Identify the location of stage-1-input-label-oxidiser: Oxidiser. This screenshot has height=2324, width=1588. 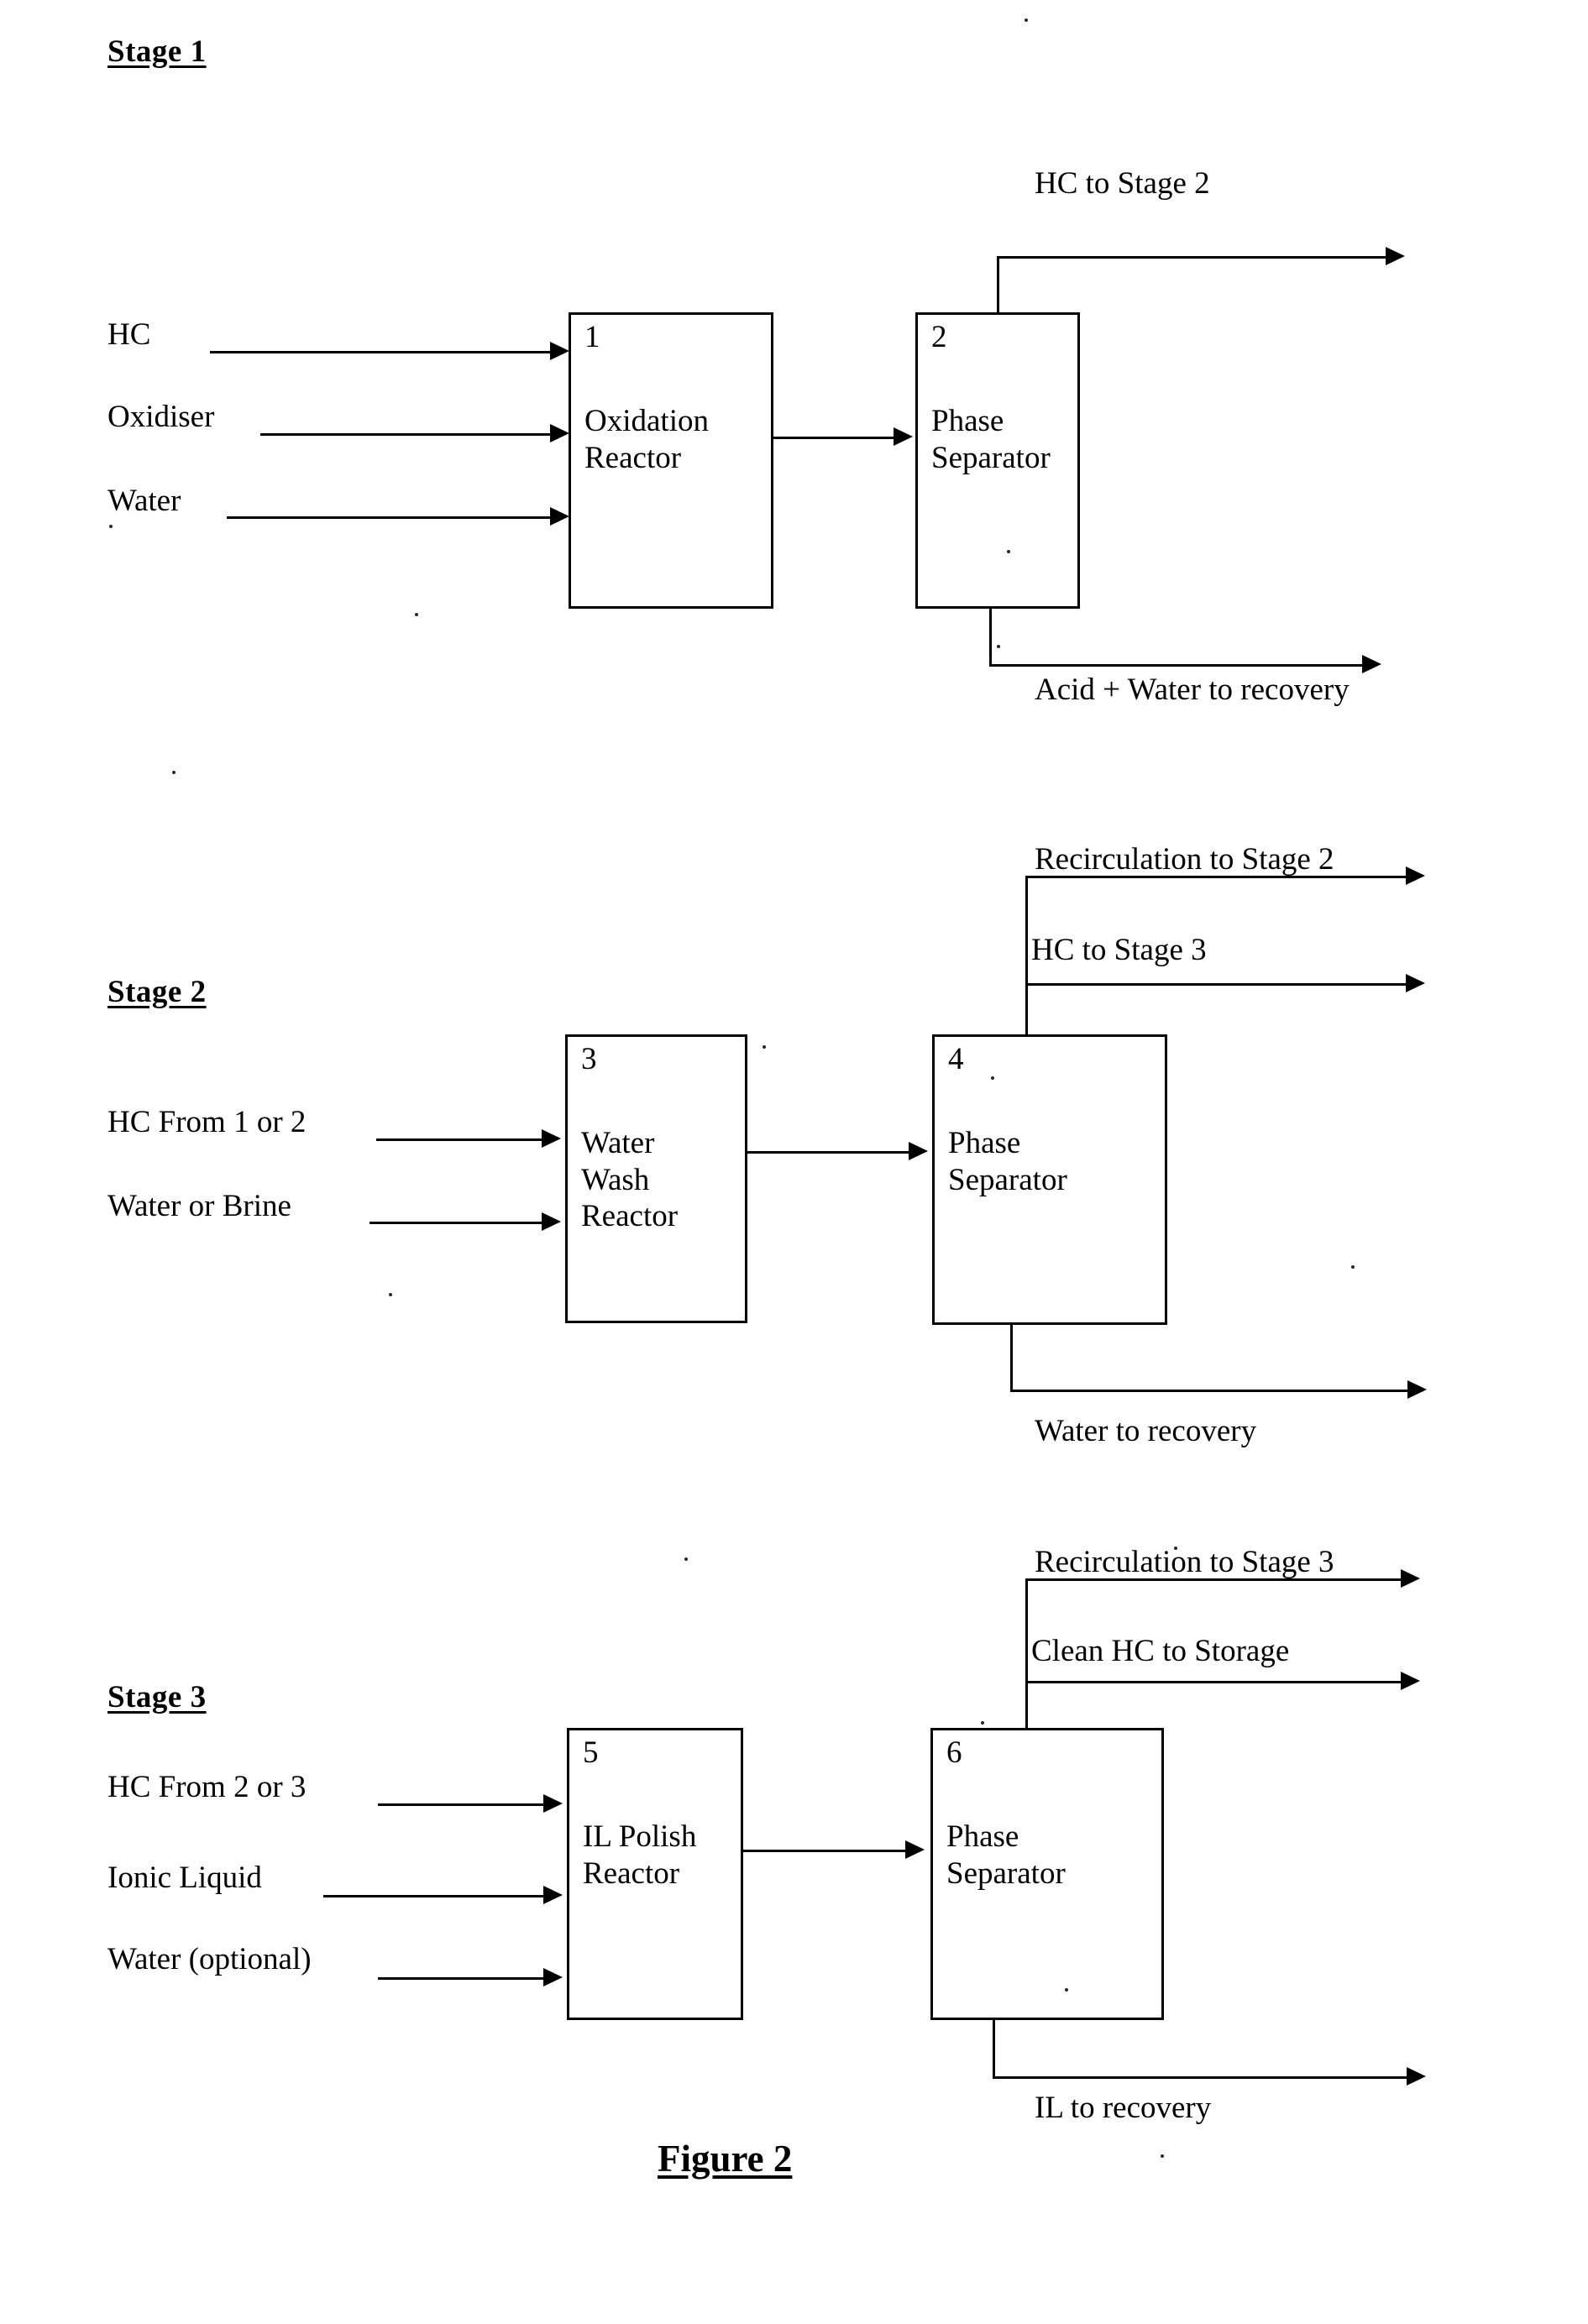
(161, 417).